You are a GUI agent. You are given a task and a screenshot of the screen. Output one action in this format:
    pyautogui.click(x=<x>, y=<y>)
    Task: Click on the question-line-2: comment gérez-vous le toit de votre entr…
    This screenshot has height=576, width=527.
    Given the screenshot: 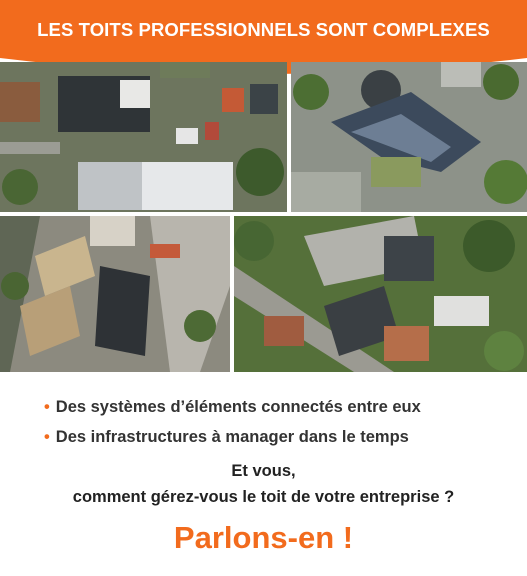 What is the action you would take?
    pyautogui.click(x=263, y=497)
    